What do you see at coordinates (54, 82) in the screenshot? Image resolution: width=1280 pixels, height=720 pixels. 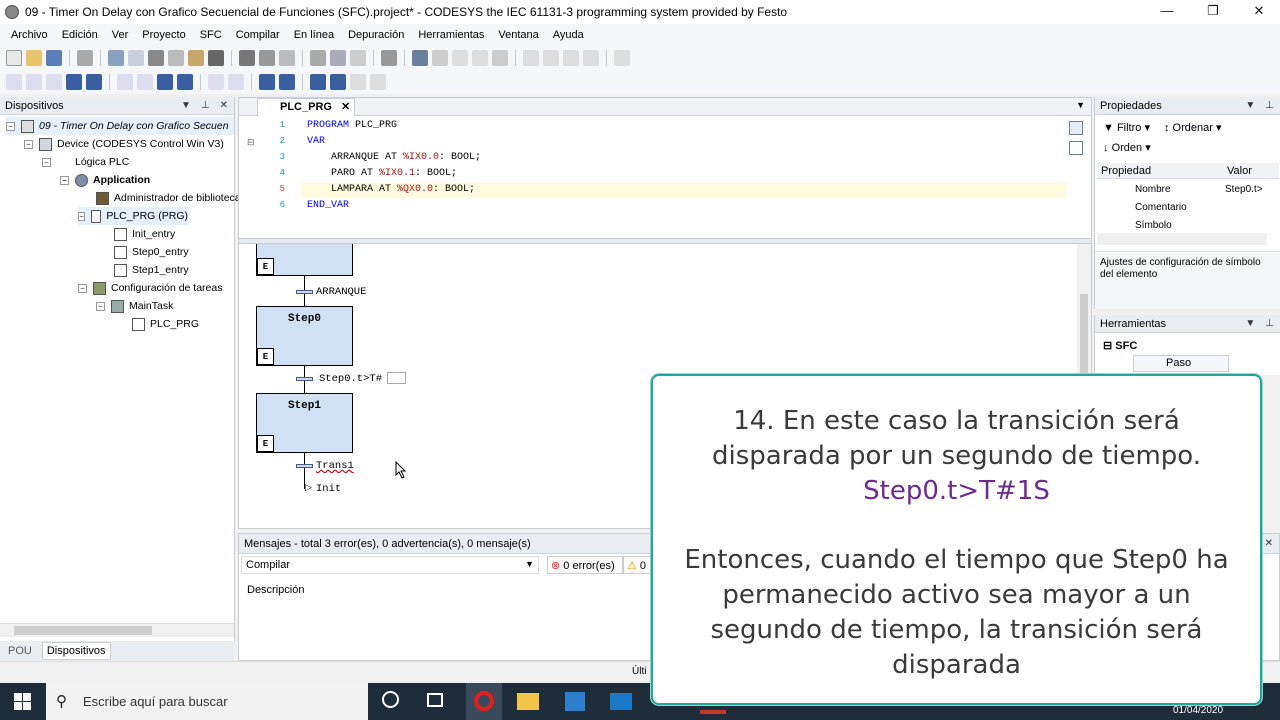 I see `parallel-branch-icon` at bounding box center [54, 82].